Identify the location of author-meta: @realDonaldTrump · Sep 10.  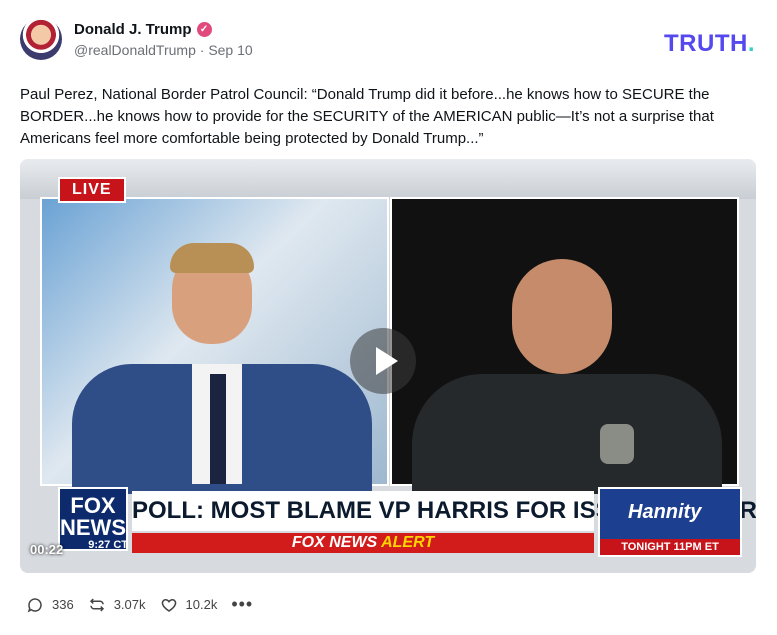
(163, 50).